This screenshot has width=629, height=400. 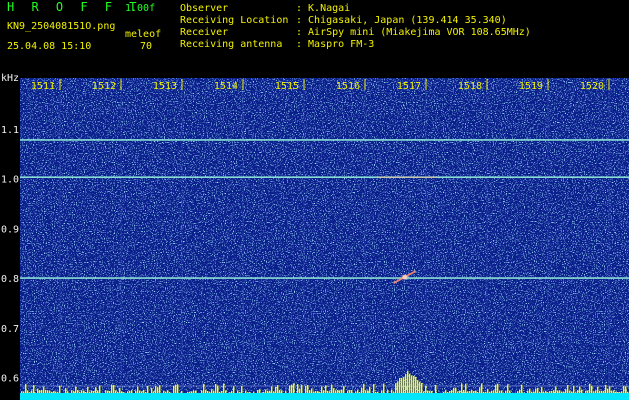 What do you see at coordinates (287, 86) in the screenshot?
I see `x-tick-label: 1515` at bounding box center [287, 86].